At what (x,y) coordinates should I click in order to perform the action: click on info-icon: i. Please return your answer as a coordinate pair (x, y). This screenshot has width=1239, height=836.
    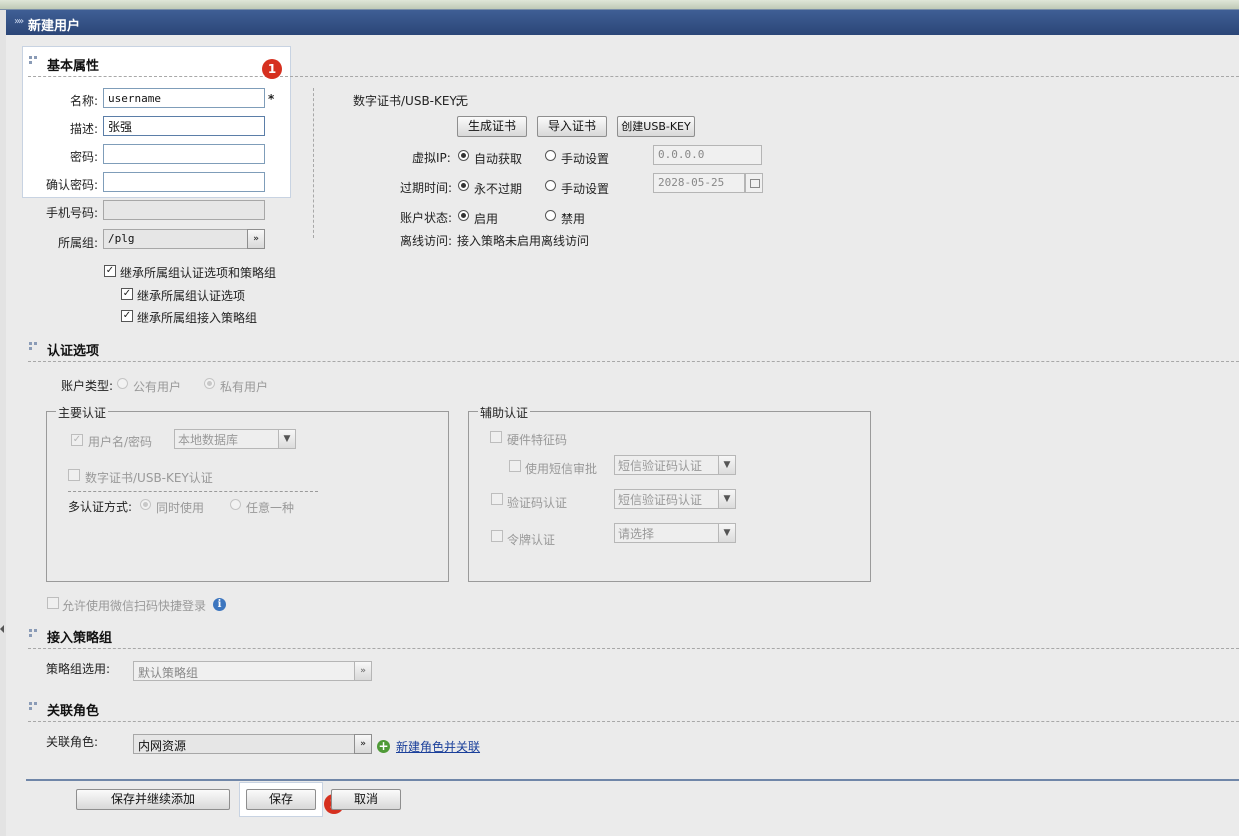
    Looking at the image, I should click on (219, 604).